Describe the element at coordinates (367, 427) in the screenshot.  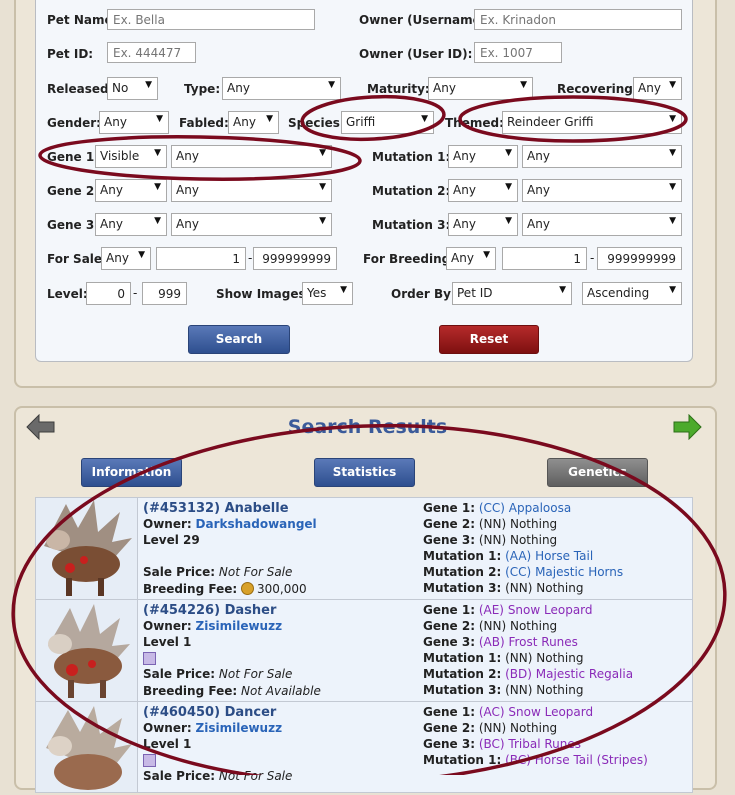
I see `search-results-title: Search Results` at that location.